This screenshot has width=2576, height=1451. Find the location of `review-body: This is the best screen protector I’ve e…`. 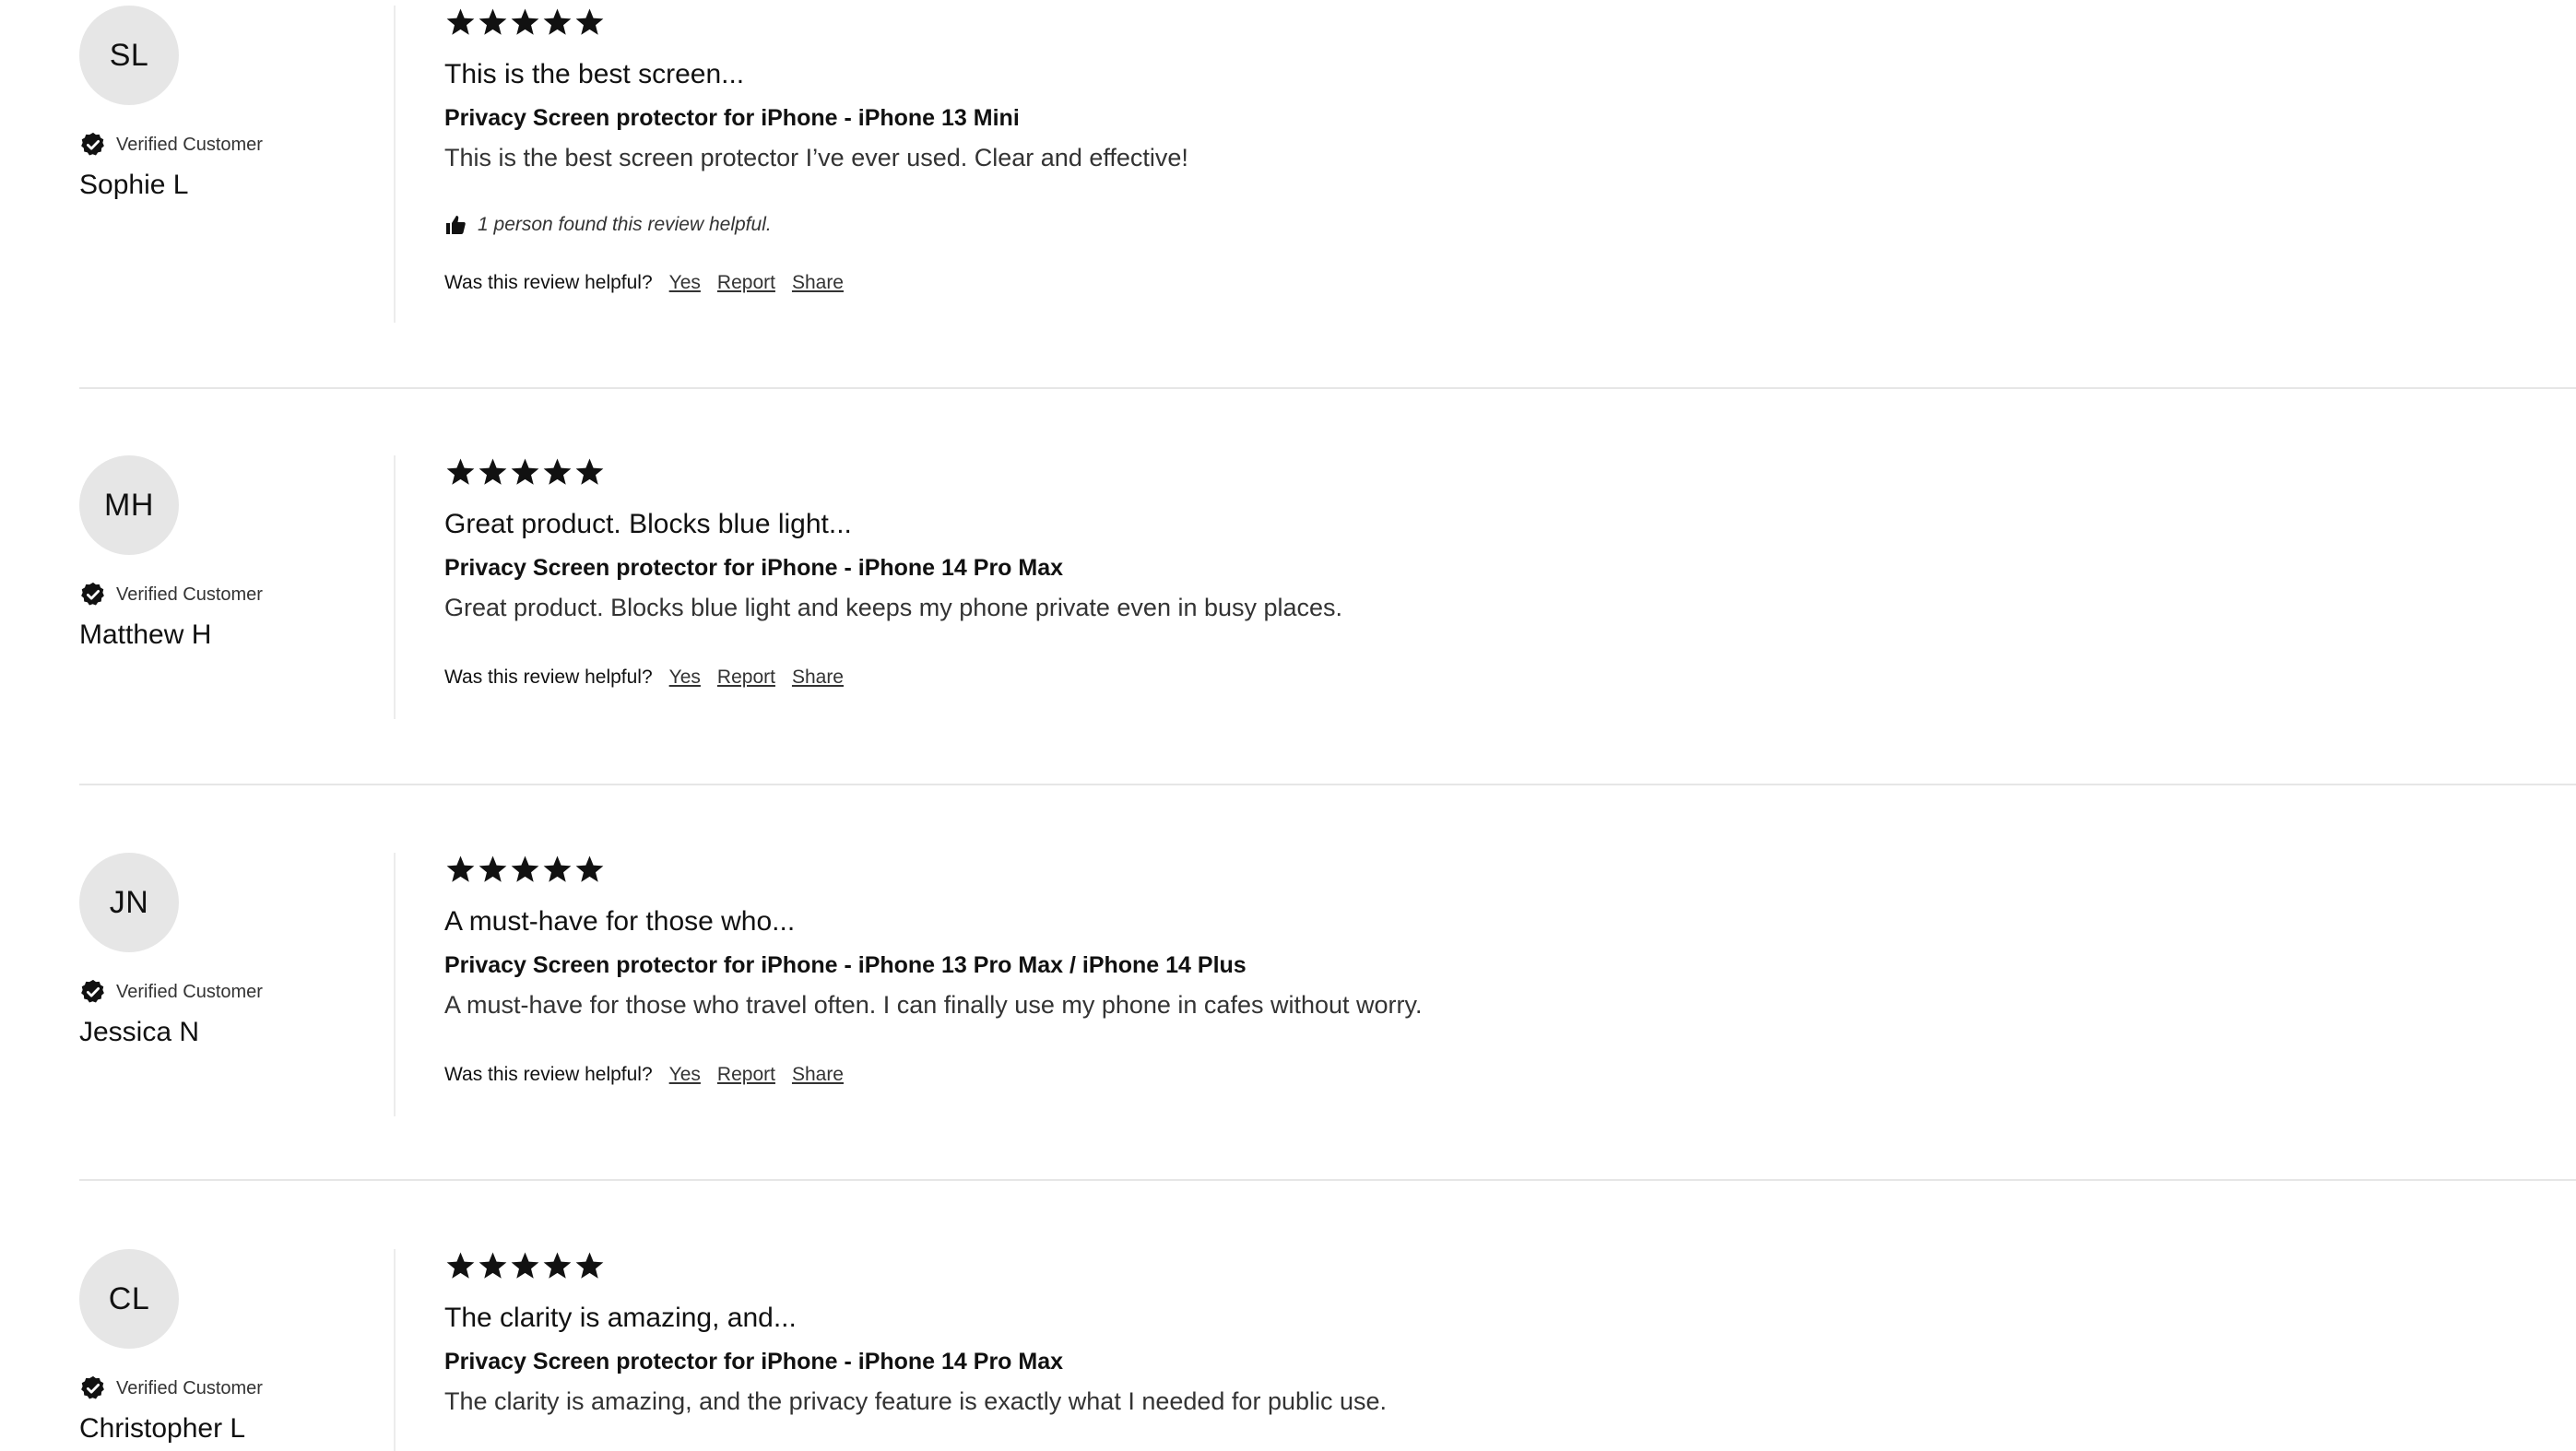

review-body: This is the best screen protector I’ve e… is located at coordinates (816, 158).